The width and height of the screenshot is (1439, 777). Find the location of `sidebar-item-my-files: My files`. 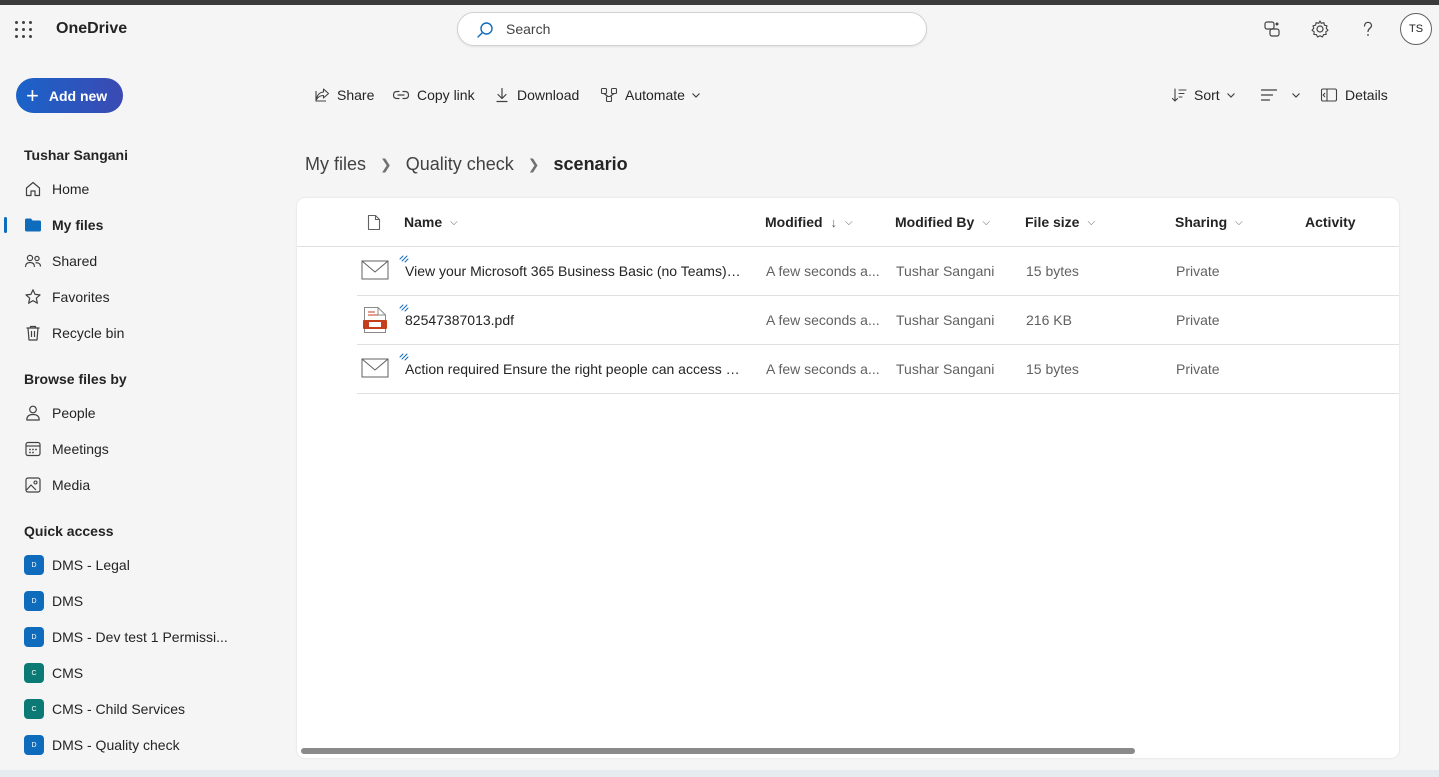

sidebar-item-my-files: My files is located at coordinates (135, 225).